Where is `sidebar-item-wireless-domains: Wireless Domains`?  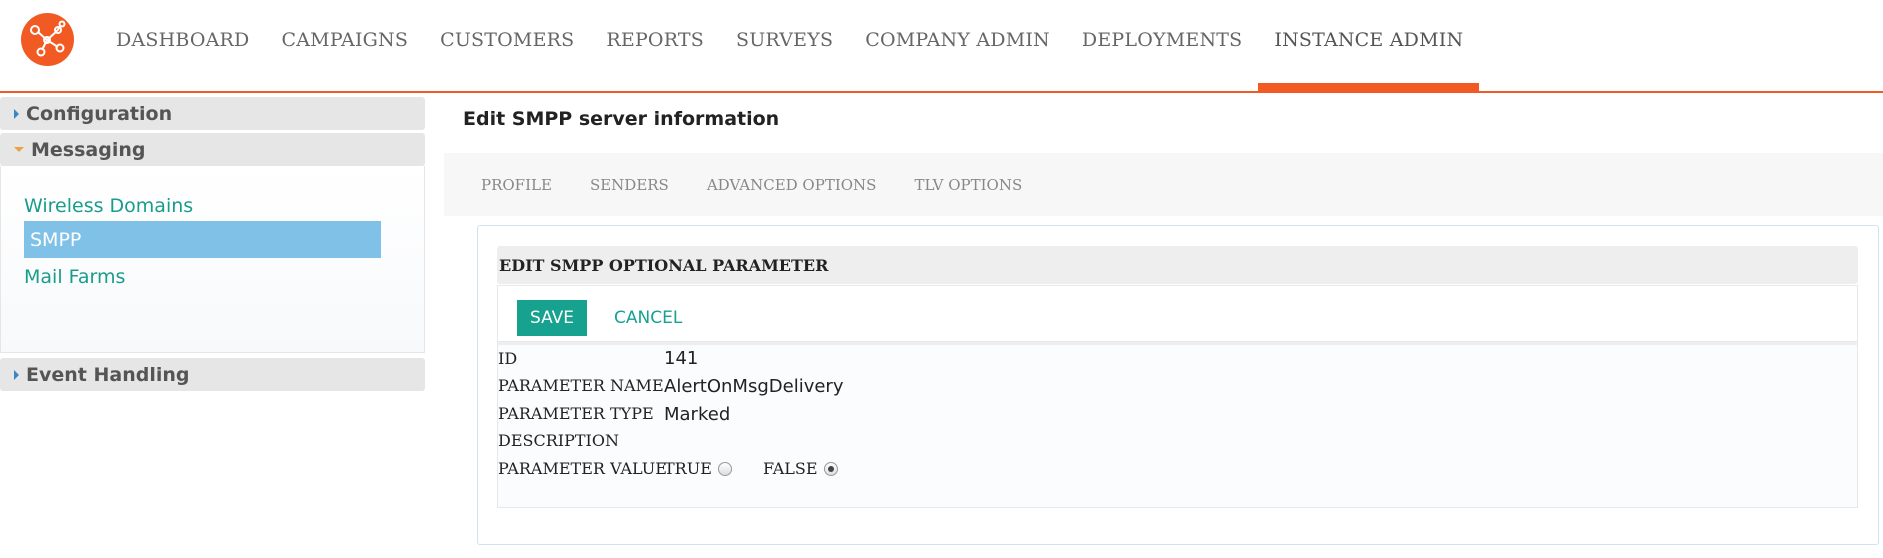
sidebar-item-wireless-domains: Wireless Domains is located at coordinates (108, 206).